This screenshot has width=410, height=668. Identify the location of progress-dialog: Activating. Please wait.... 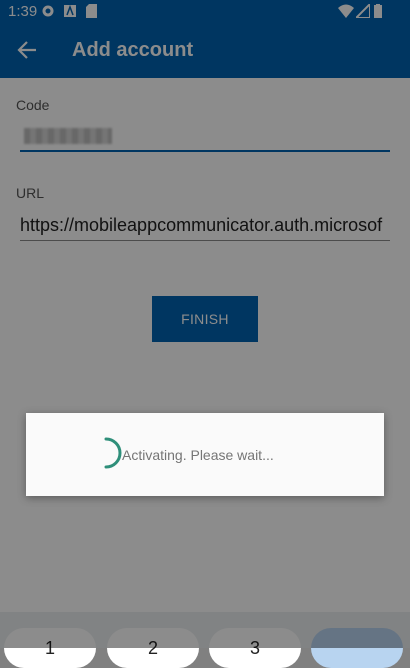
(205, 454).